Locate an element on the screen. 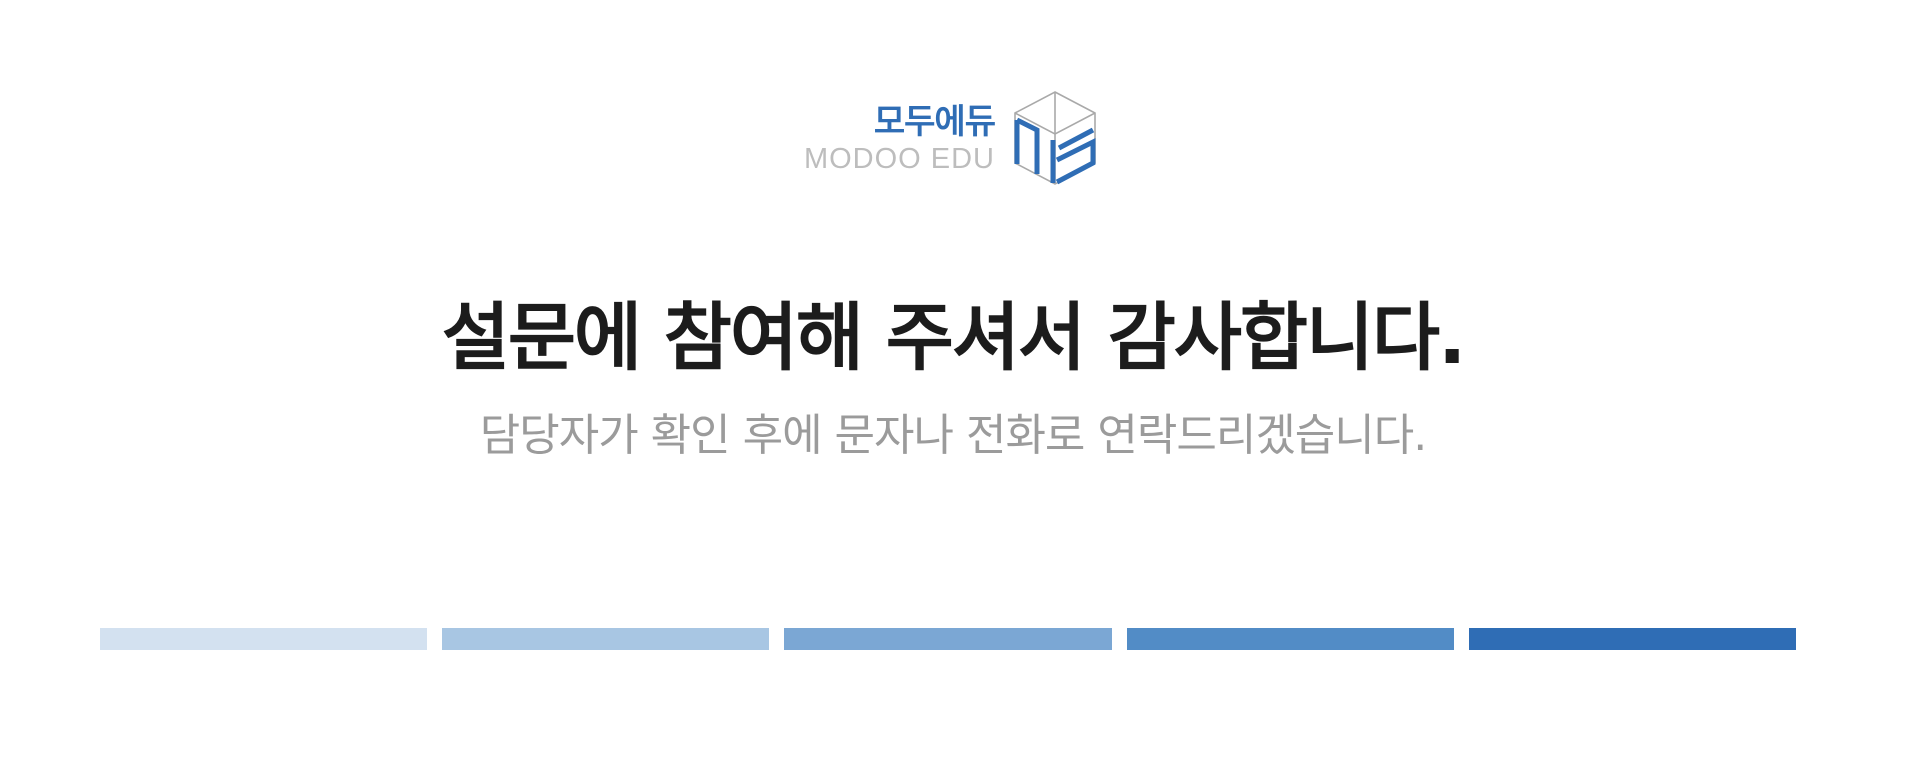 This screenshot has width=1906, height=762. logo-name-korean: 모두에듀 is located at coordinates (934, 122).